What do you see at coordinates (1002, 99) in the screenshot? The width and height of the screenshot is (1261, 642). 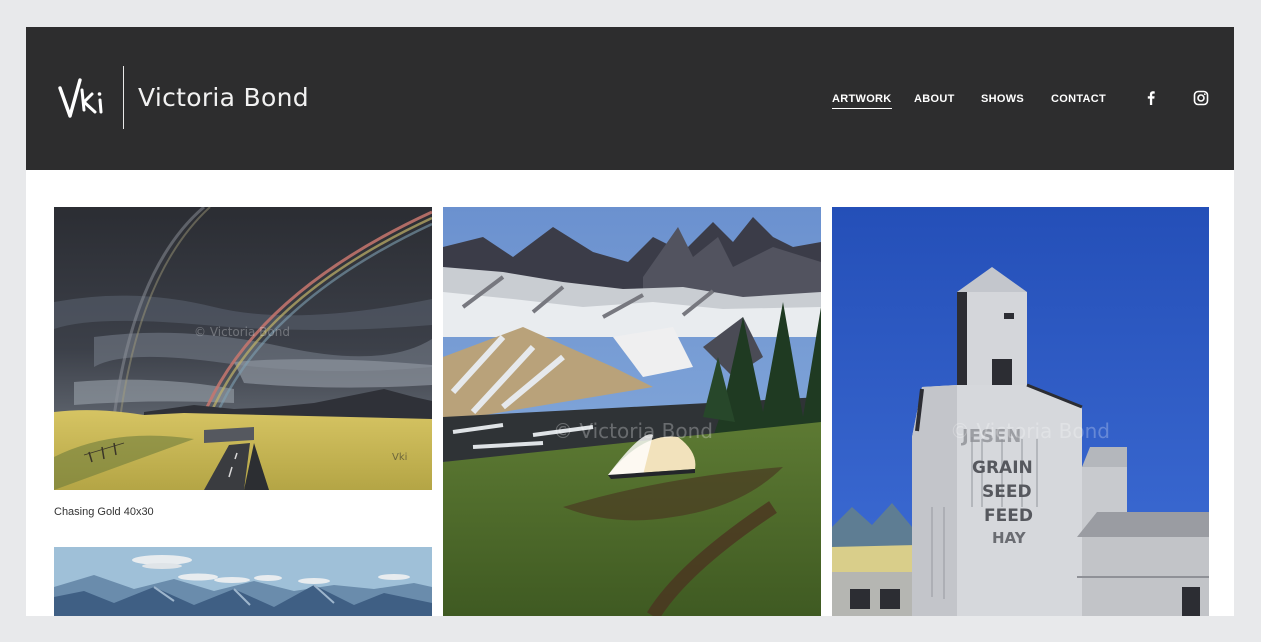 I see `nav-shows: SHOWS` at bounding box center [1002, 99].